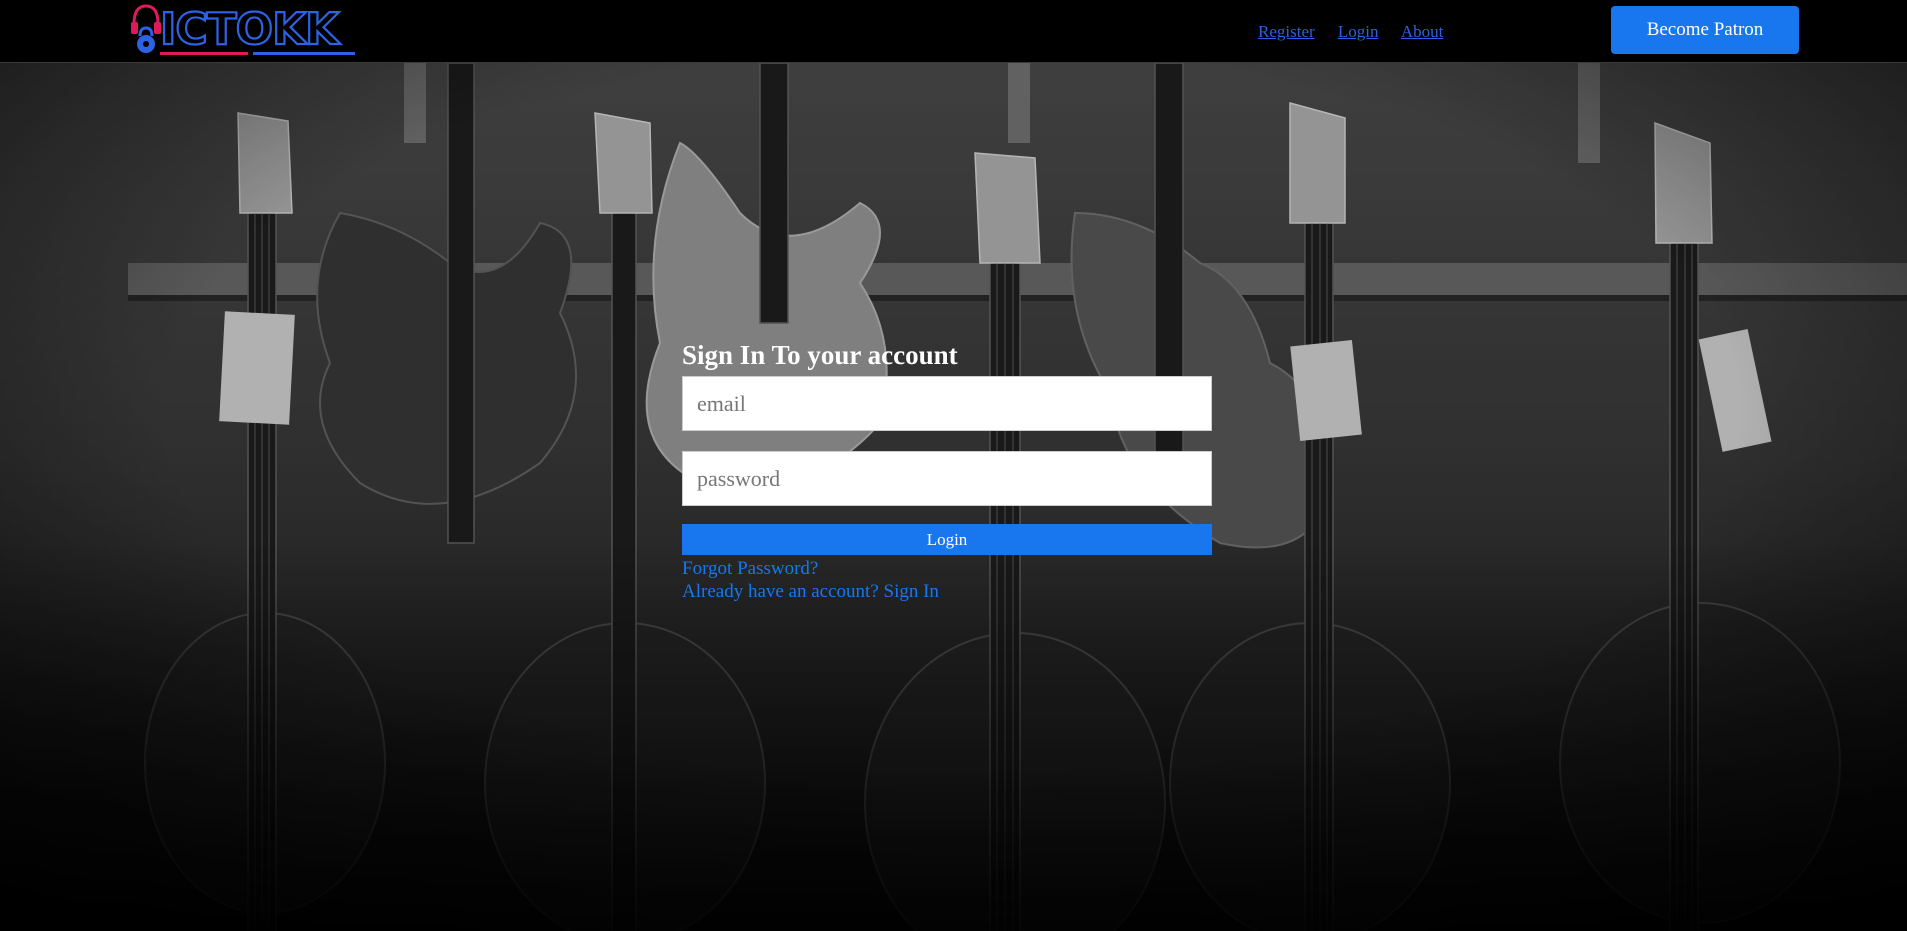 Image resolution: width=1907 pixels, height=931 pixels. What do you see at coordinates (1286, 31) in the screenshot?
I see `nav-register-link: Register` at bounding box center [1286, 31].